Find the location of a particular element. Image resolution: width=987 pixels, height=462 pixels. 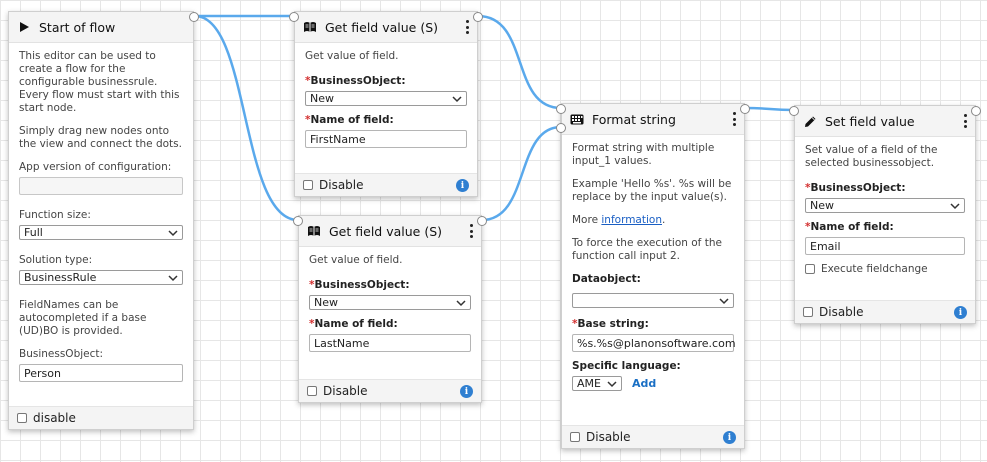

node-title: Get field value (S) is located at coordinates (382, 27).